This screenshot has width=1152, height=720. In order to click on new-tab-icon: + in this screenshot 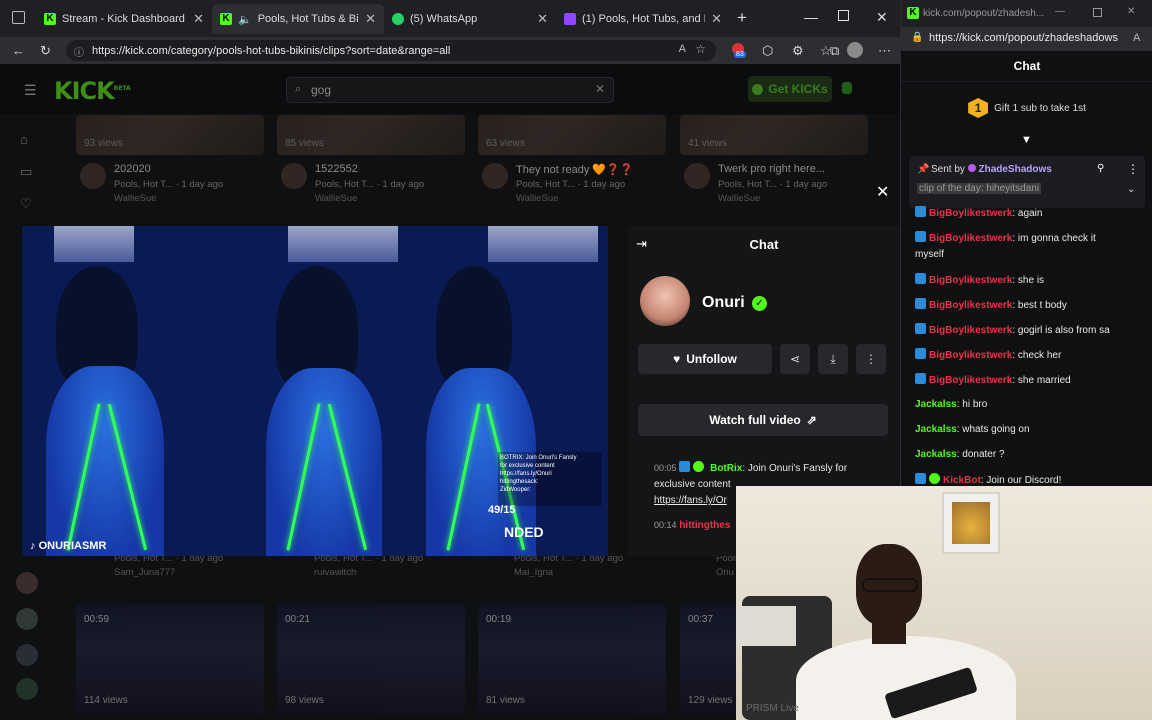, I will do `click(742, 18)`.